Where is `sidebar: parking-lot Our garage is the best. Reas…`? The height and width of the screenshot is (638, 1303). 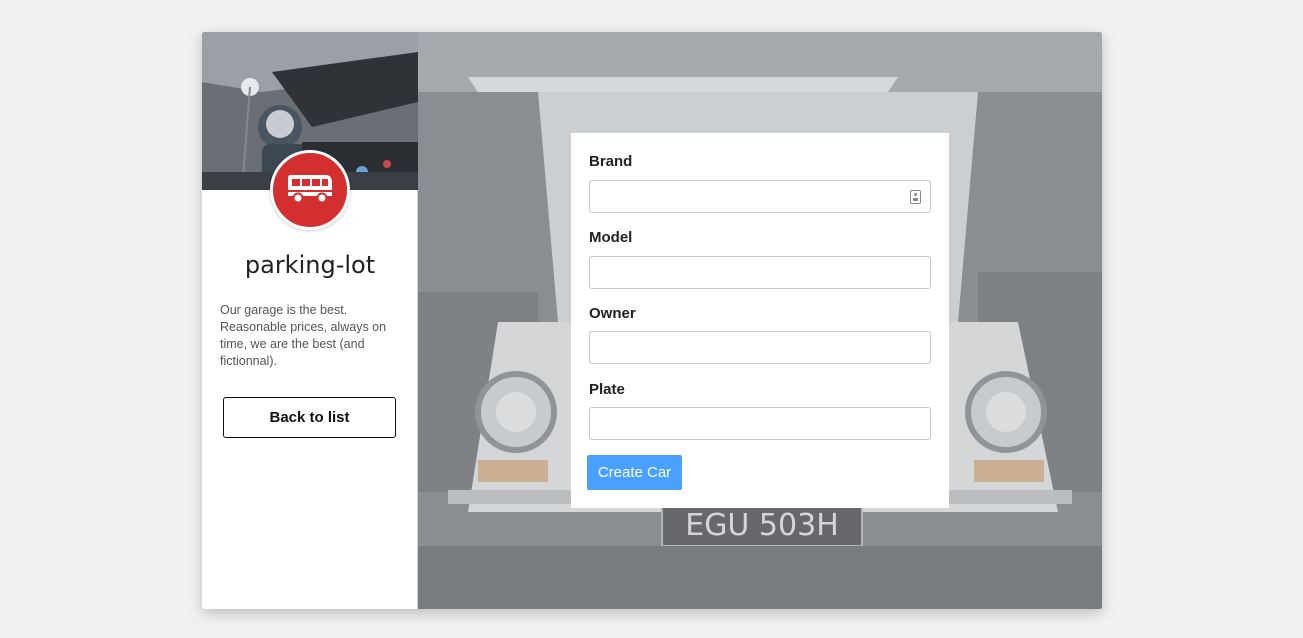 sidebar: parking-lot Our garage is the best. Reas… is located at coordinates (310, 320).